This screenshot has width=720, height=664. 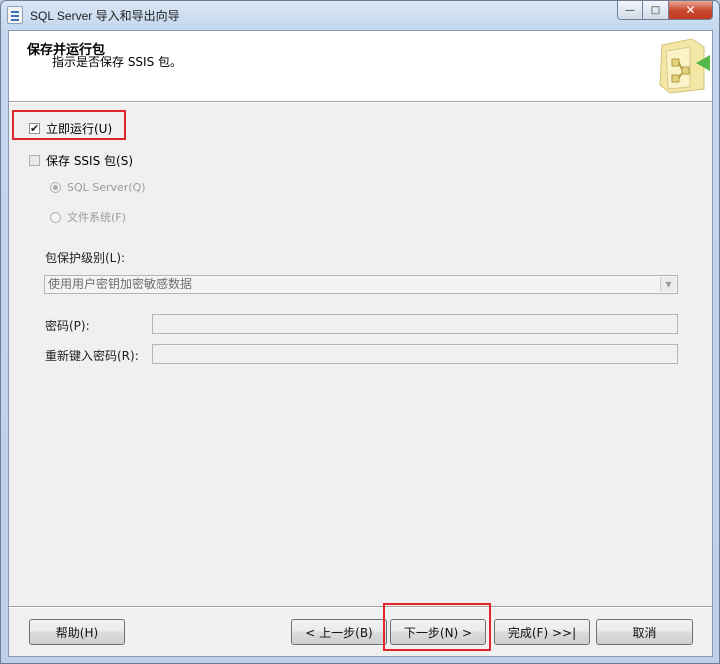 What do you see at coordinates (34, 160) in the screenshot?
I see `save-package-checkbox` at bounding box center [34, 160].